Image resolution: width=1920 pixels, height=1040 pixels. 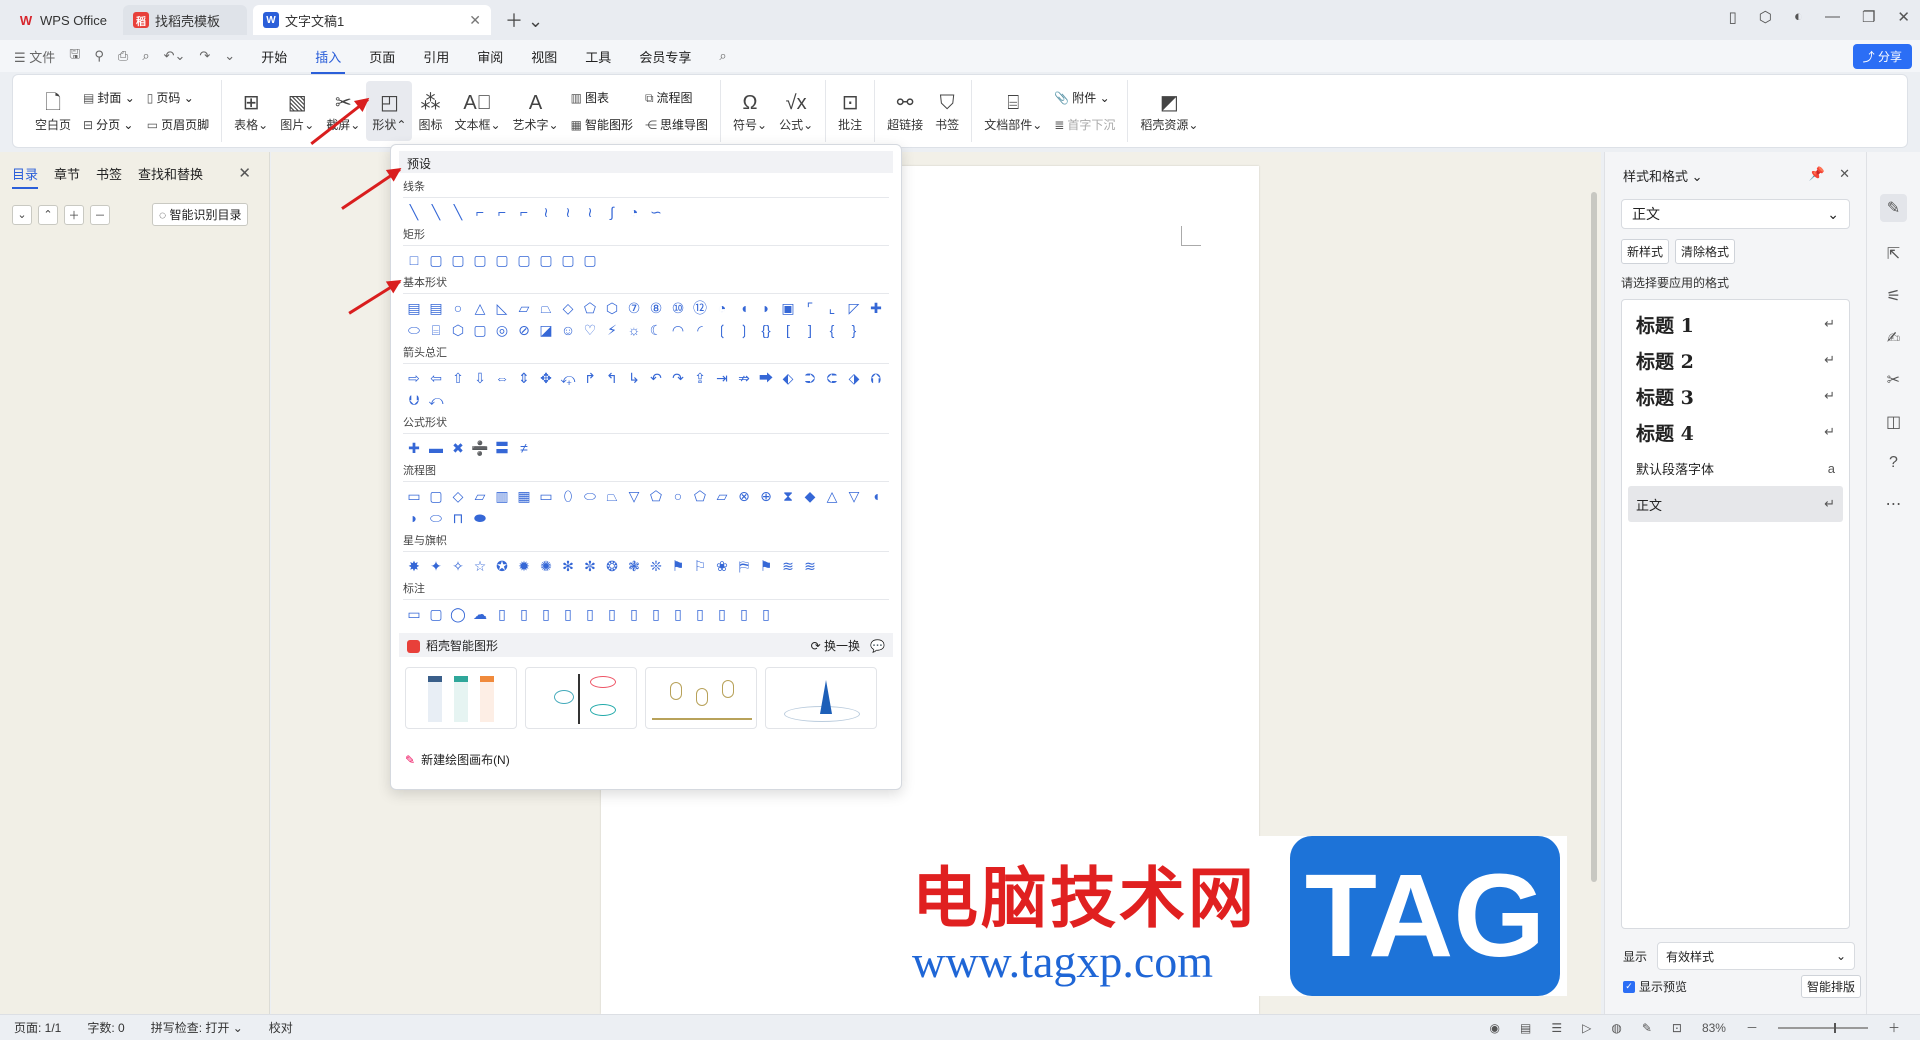 I want to click on spell-check-toggle: 拼写检查: 打开 ⌄, so click(x=197, y=1027).